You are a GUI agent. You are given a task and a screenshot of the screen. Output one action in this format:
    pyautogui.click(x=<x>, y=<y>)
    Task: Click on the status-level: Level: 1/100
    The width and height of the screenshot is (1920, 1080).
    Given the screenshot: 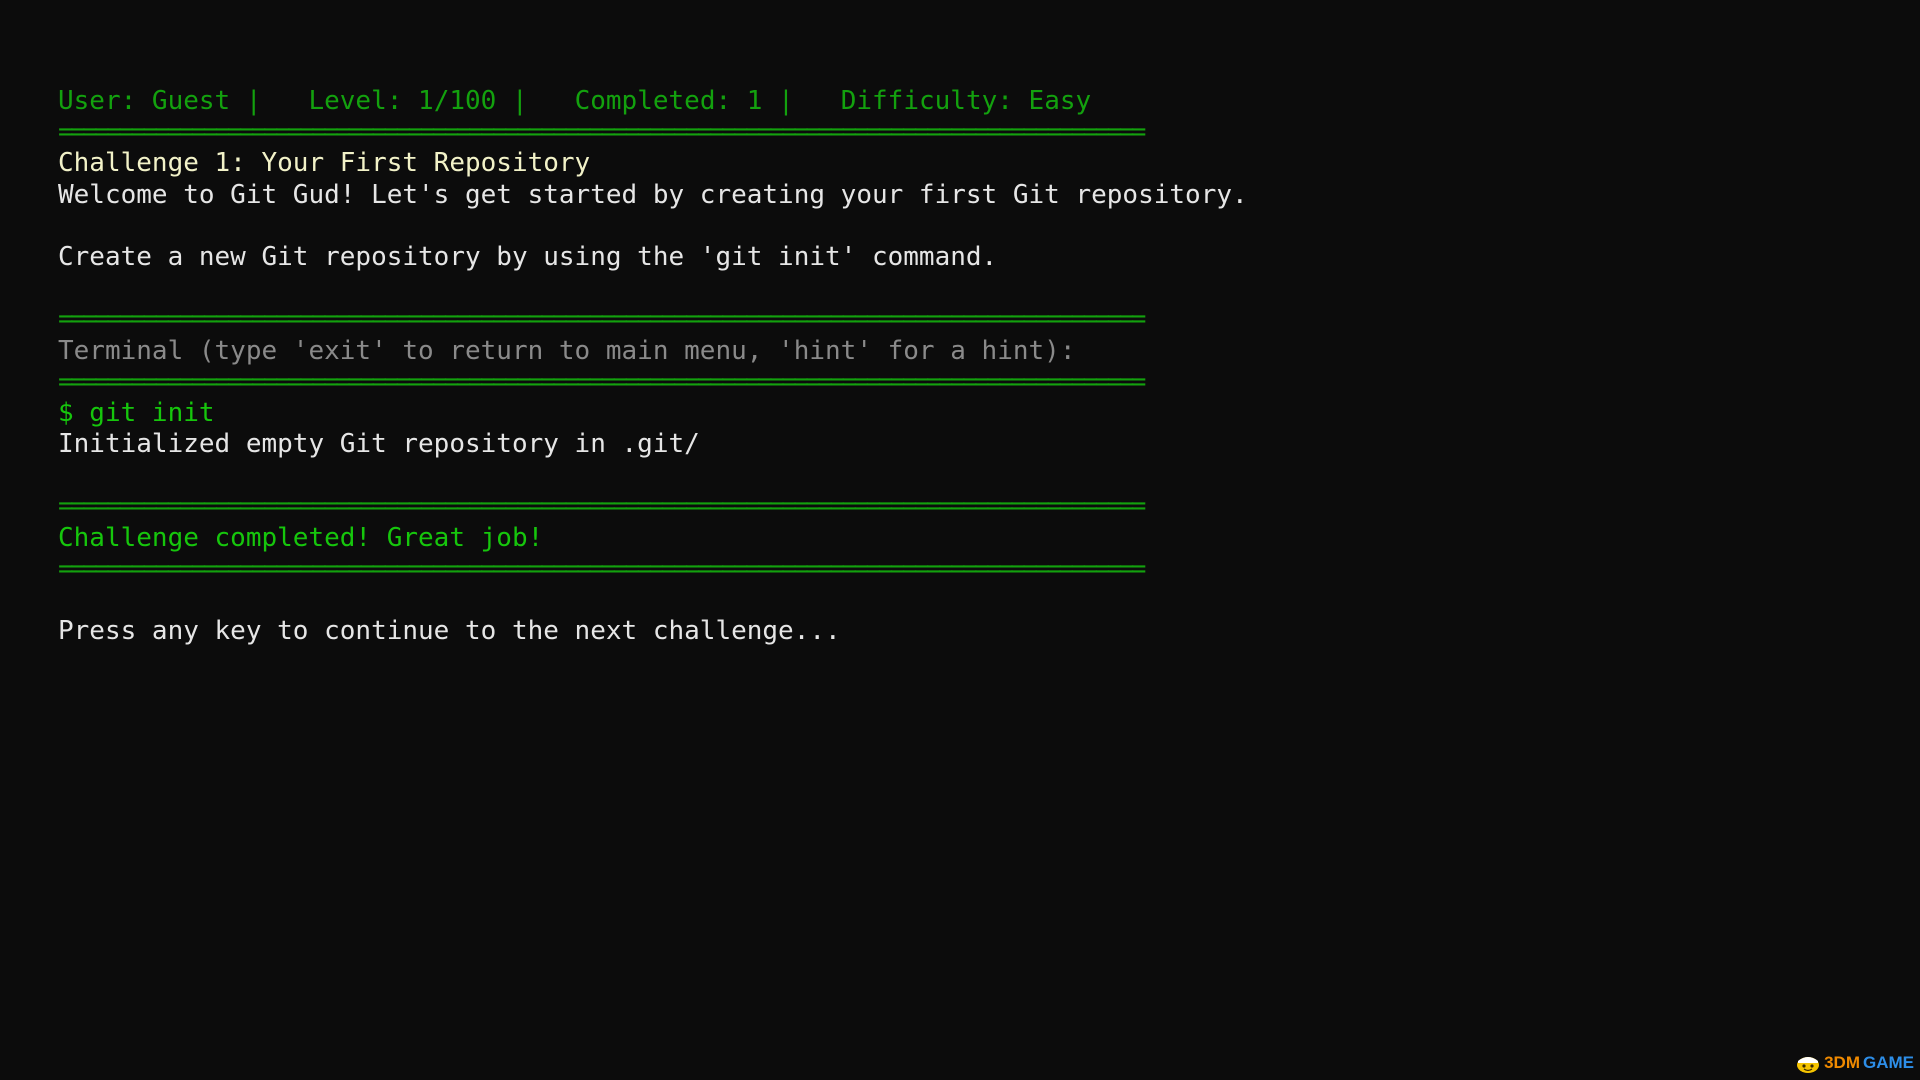 What is the action you would take?
    pyautogui.click(x=402, y=101)
    